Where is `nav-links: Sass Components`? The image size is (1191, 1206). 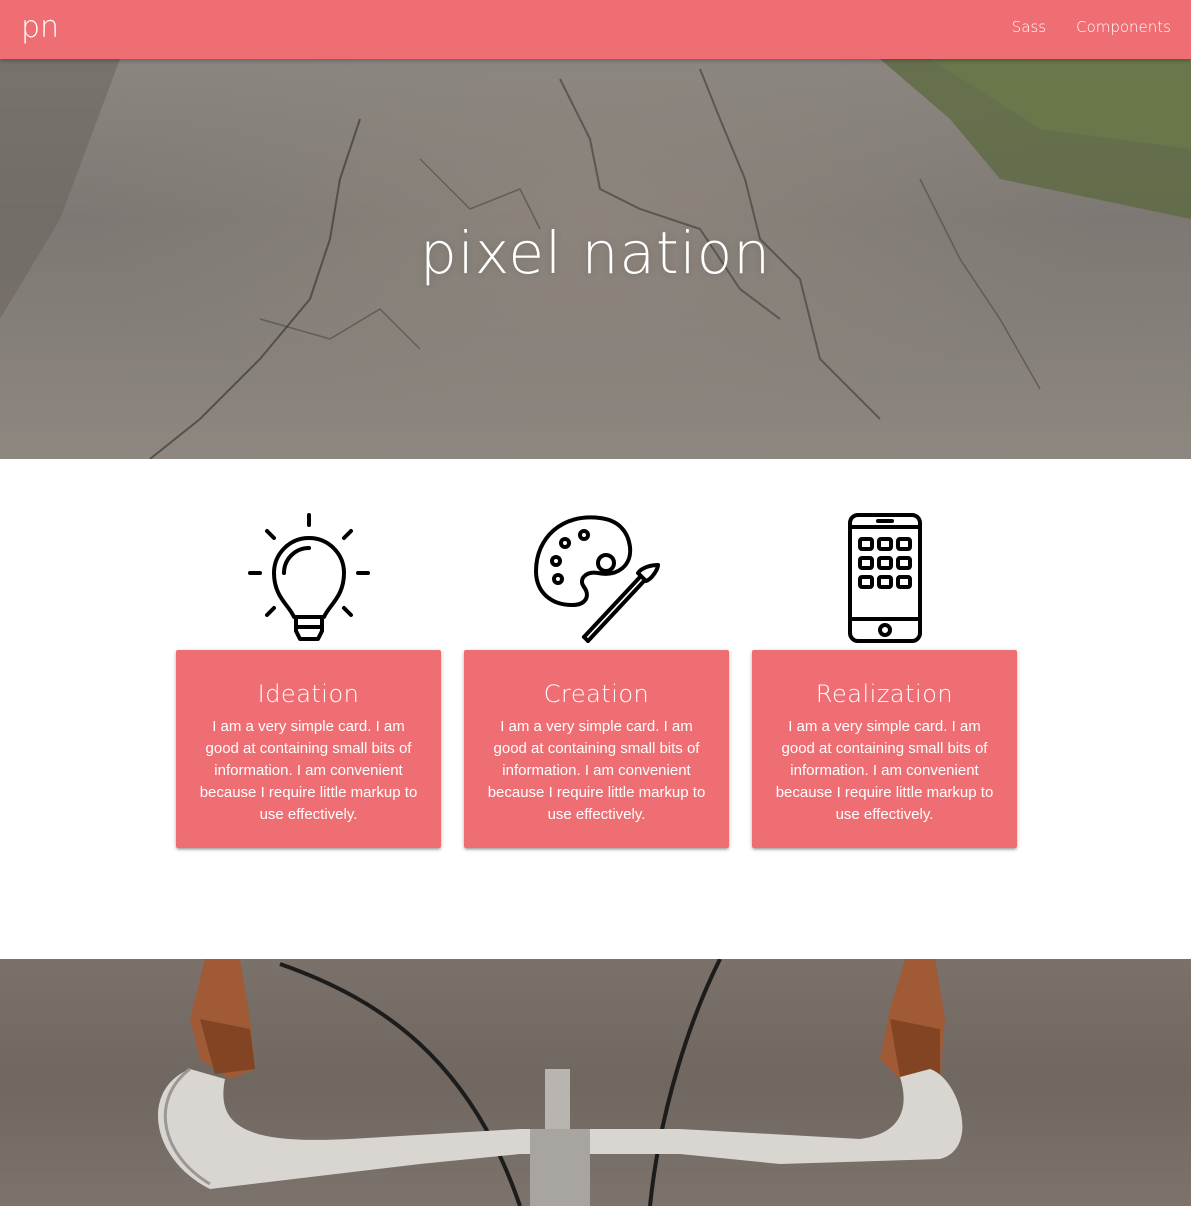 nav-links: Sass Components is located at coordinates (1086, 29).